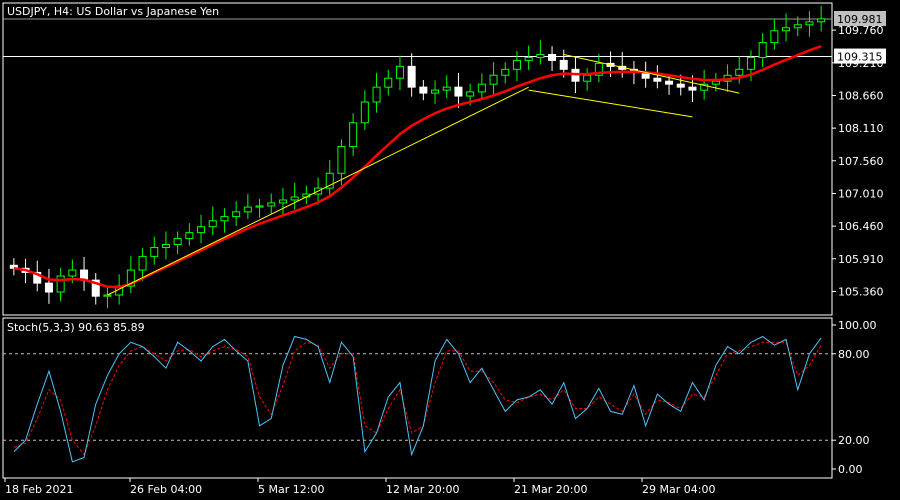  I want to click on price-tick-label: 109.760, so click(861, 30).